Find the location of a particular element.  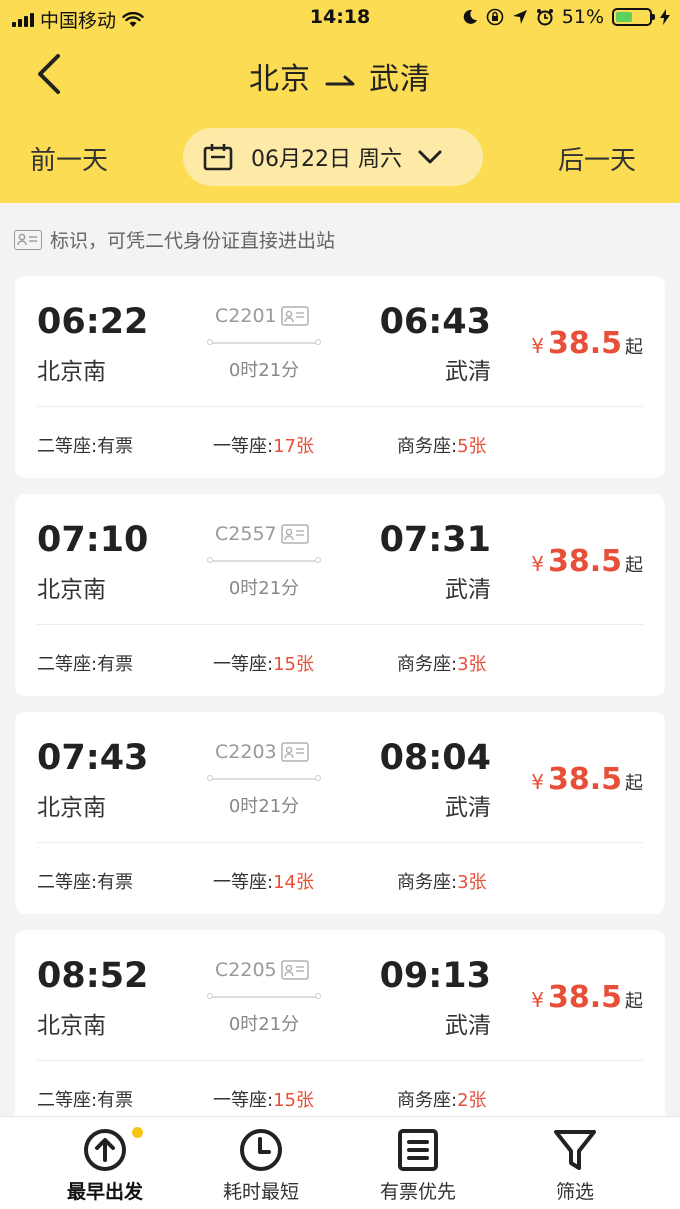

train-number: C2203 is located at coordinates (262, 752).